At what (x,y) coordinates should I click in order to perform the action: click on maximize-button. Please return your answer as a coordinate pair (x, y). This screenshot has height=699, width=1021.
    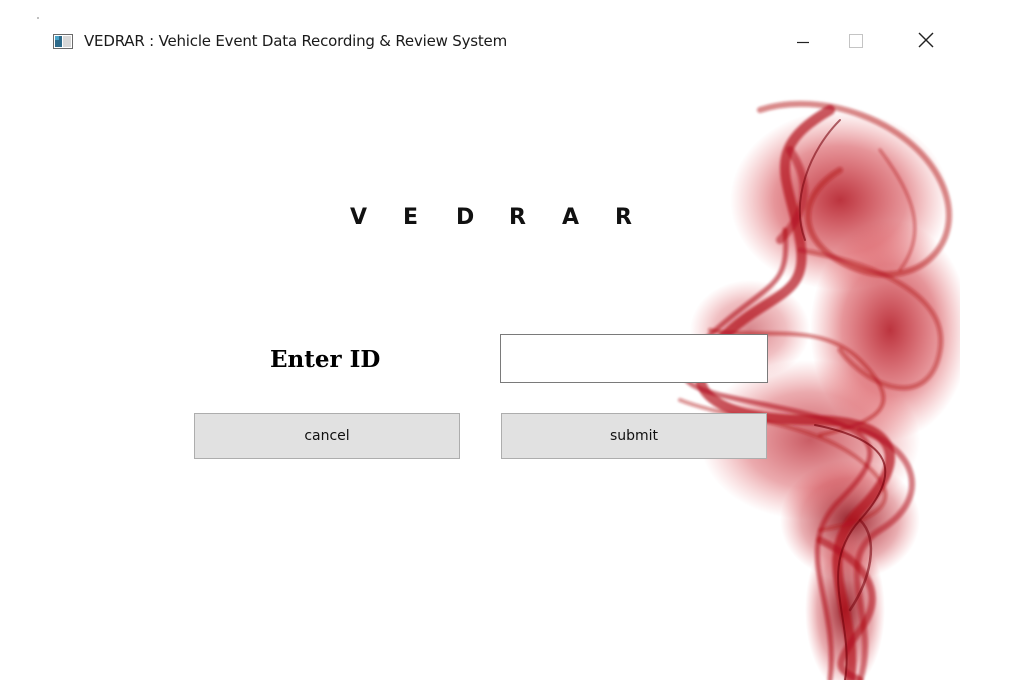
    Looking at the image, I should click on (856, 42).